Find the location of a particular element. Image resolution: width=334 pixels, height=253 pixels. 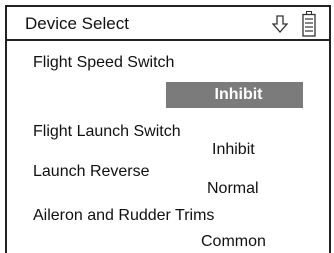

page-title: Device Select is located at coordinates (77, 23).